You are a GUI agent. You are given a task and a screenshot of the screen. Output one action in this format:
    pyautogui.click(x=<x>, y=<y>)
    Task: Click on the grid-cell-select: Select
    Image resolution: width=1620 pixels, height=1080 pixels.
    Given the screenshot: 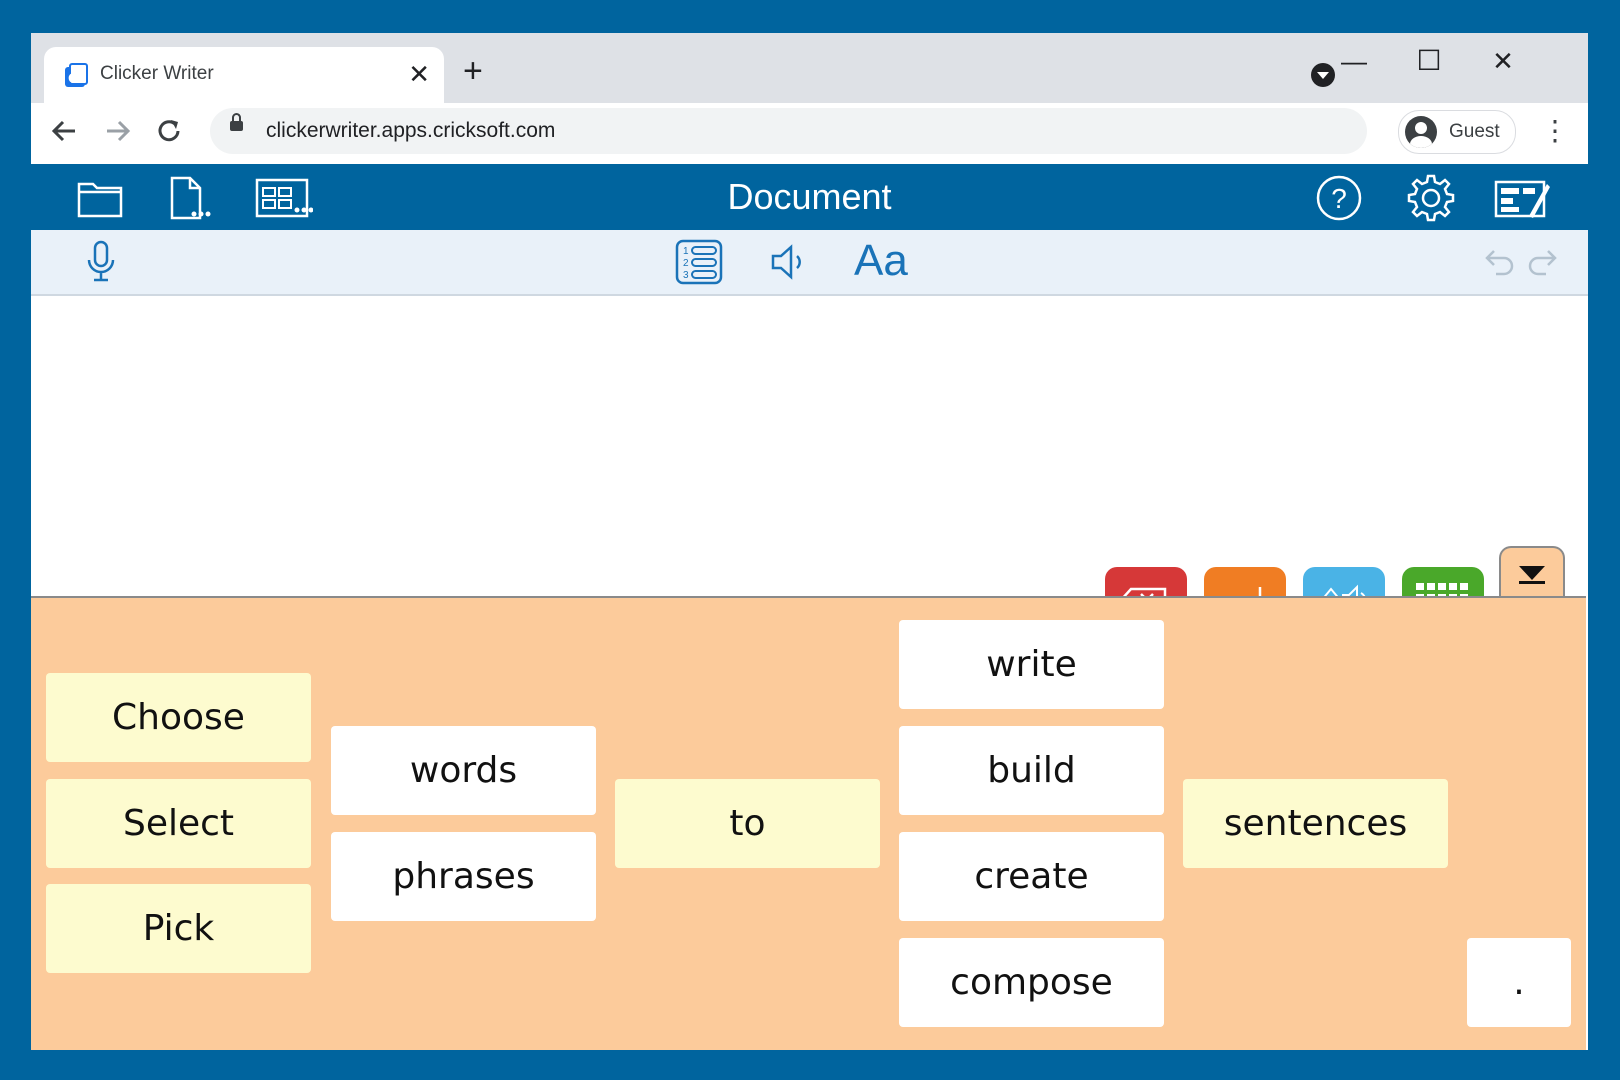 What is the action you would take?
    pyautogui.click(x=178, y=823)
    